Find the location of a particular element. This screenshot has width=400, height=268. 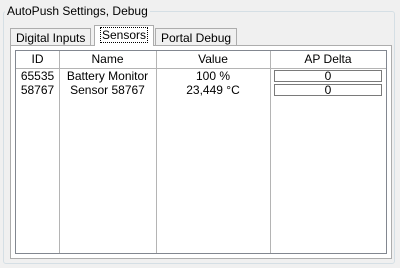

cell-id: 65535 is located at coordinates (37, 76).